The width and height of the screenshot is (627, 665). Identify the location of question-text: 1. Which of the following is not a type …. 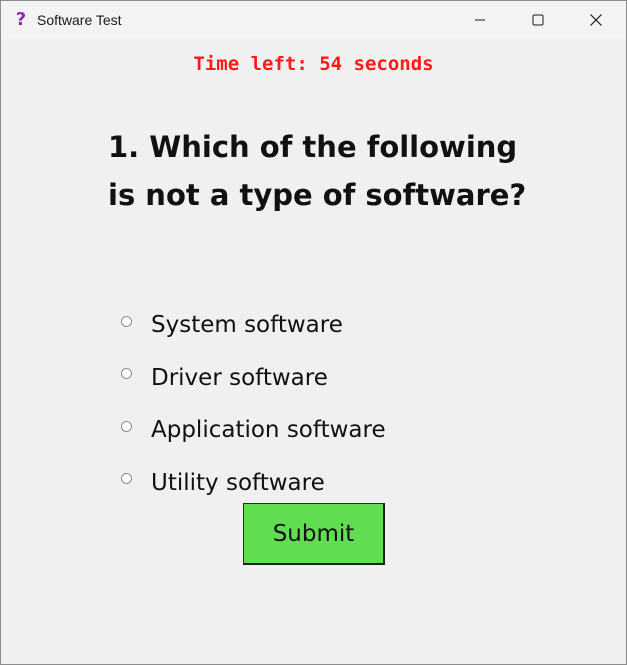
(317, 171).